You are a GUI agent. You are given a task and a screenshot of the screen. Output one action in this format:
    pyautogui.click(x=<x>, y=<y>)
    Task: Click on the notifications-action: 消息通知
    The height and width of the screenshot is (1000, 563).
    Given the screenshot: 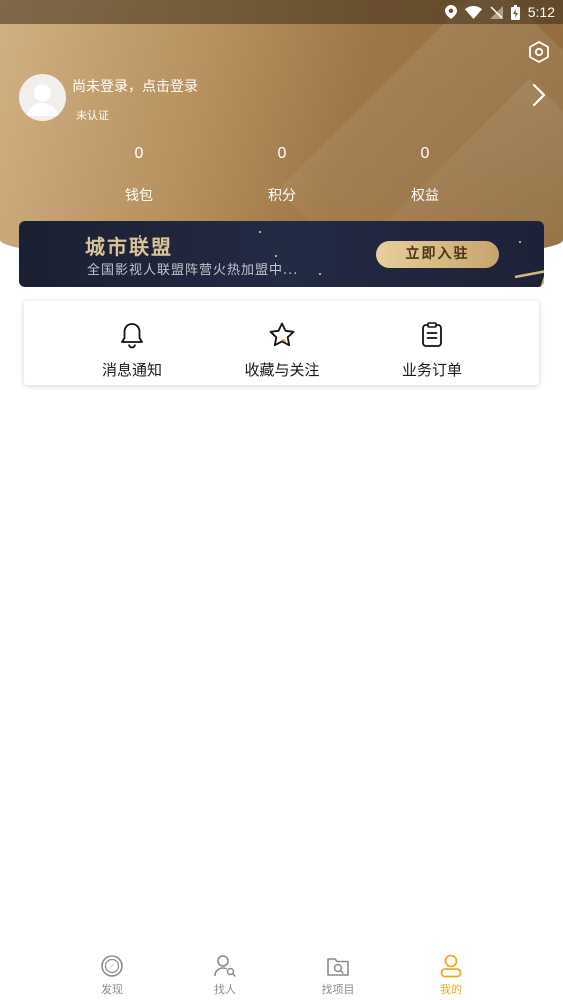 What is the action you would take?
    pyautogui.click(x=132, y=343)
    